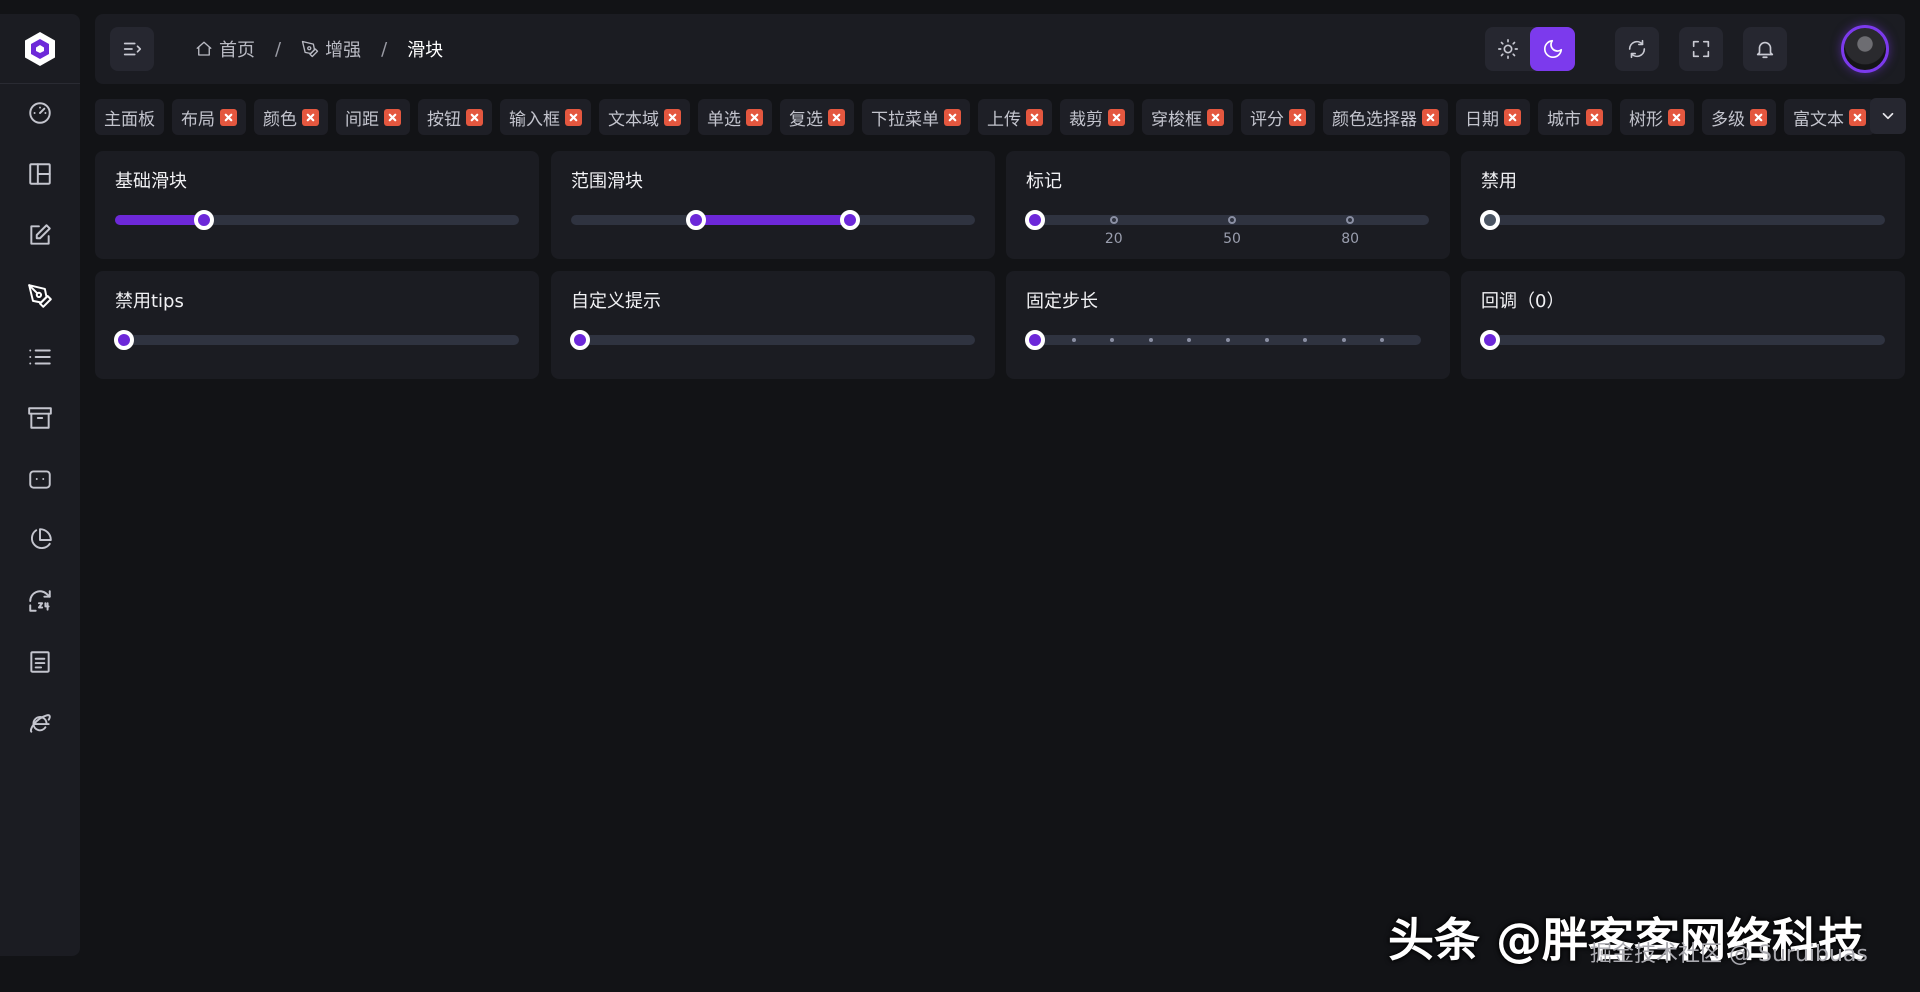 This screenshot has width=1920, height=992. Describe the element at coordinates (129, 117) in the screenshot. I see `tab-tag: 主面板` at that location.